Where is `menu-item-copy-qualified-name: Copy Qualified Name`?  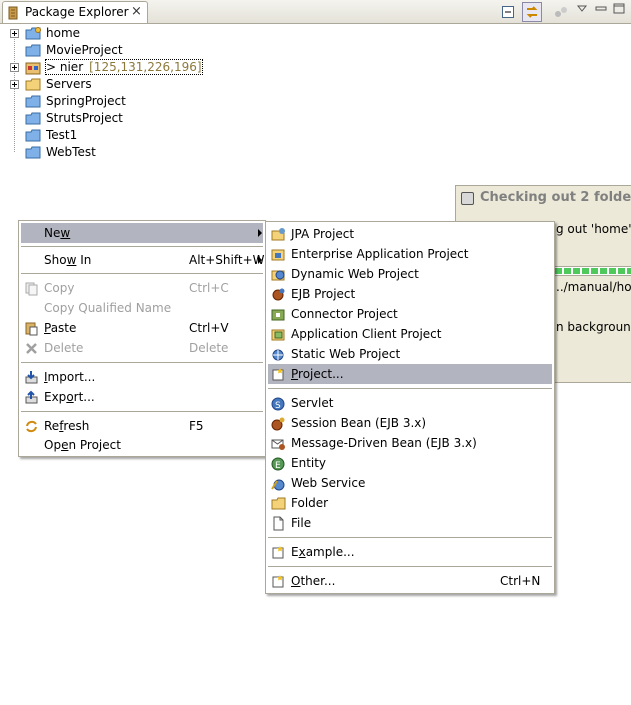
menu-item-copy-qualified-name: Copy Qualified Name is located at coordinates (142, 308).